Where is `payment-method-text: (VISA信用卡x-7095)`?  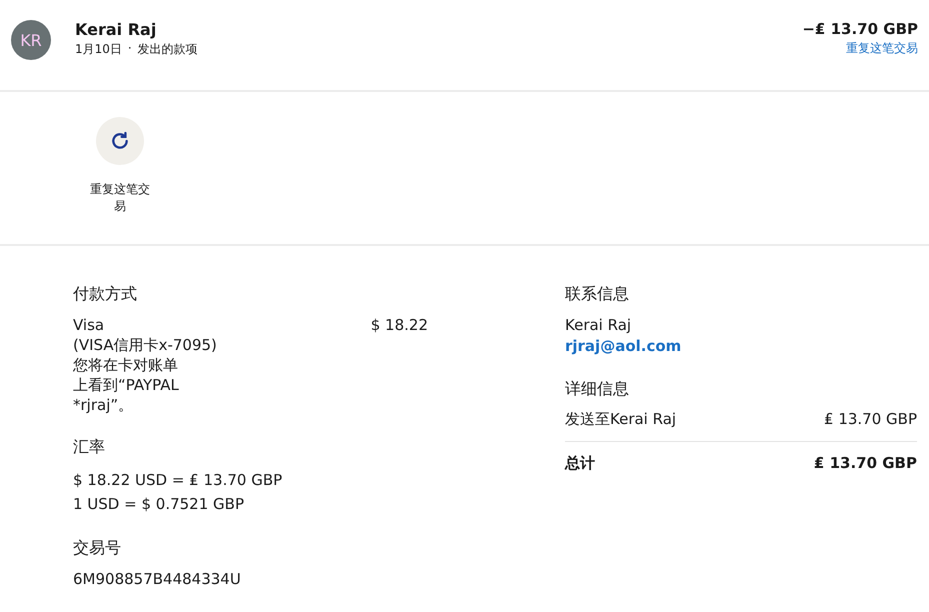
payment-method-text: (VISA信用卡x-7095) is located at coordinates (145, 345).